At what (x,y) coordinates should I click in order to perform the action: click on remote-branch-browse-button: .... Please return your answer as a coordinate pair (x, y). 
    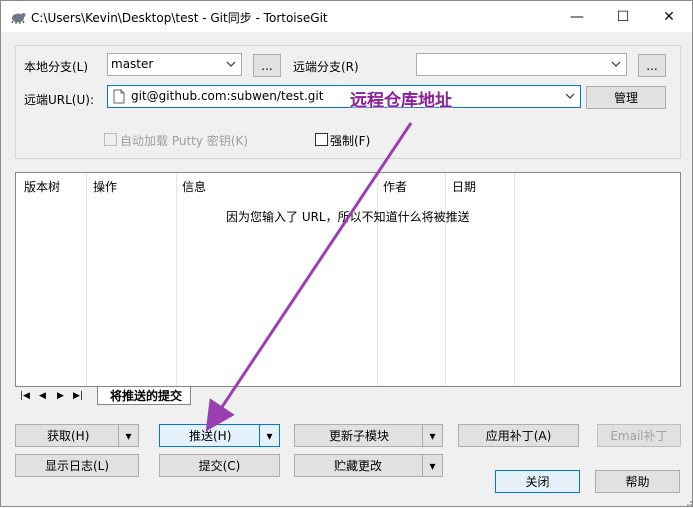
    Looking at the image, I should click on (652, 65).